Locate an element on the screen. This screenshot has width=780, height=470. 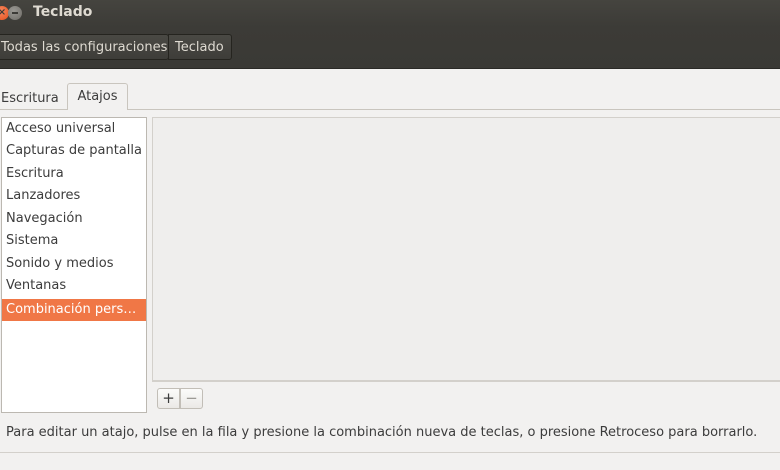
breadcrumb: Todas las configuraciones Teclado is located at coordinates (390, 48).